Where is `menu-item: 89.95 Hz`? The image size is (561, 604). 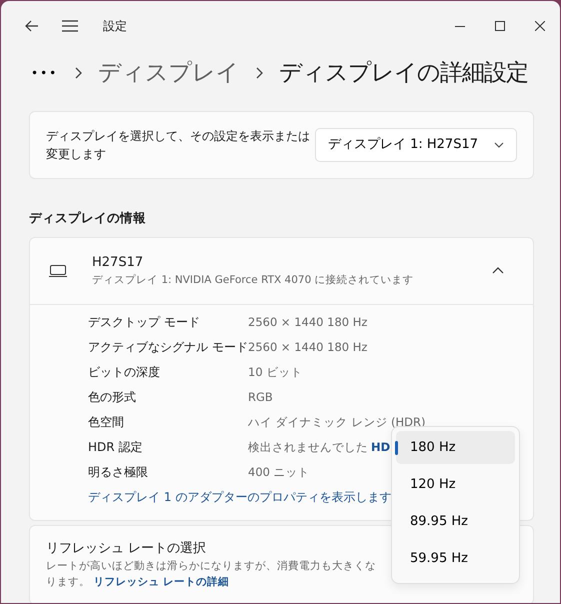 menu-item: 89.95 Hz is located at coordinates (455, 521).